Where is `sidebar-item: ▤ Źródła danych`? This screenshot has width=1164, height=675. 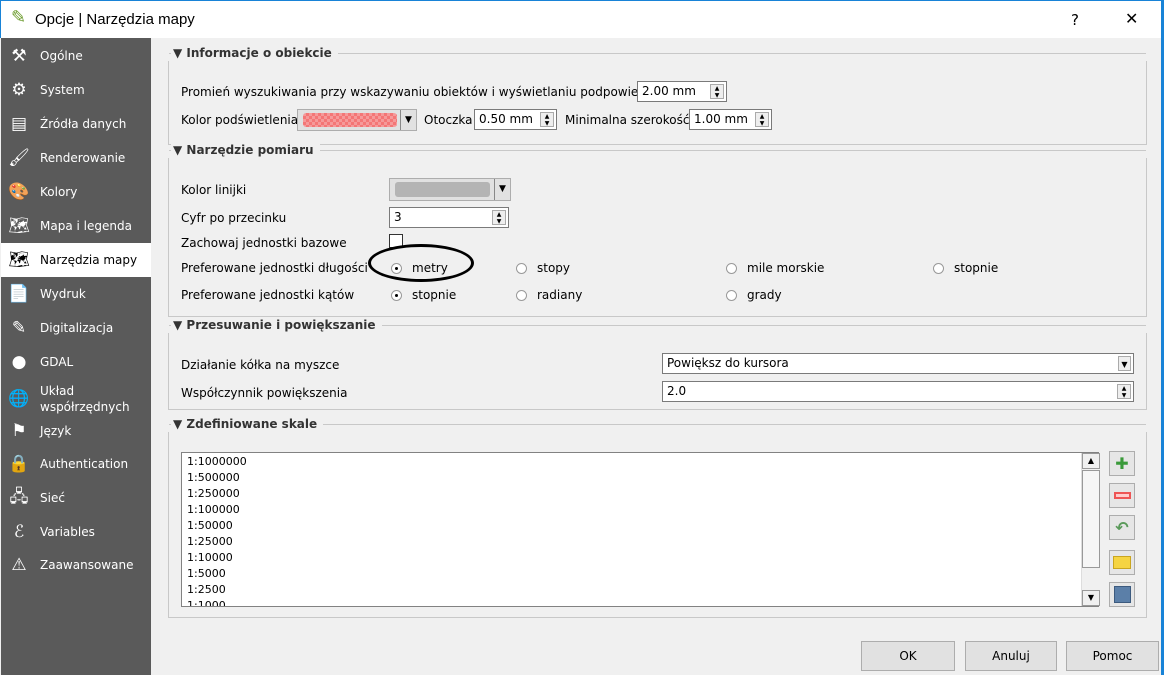 sidebar-item: ▤ Źródła danych is located at coordinates (76, 124).